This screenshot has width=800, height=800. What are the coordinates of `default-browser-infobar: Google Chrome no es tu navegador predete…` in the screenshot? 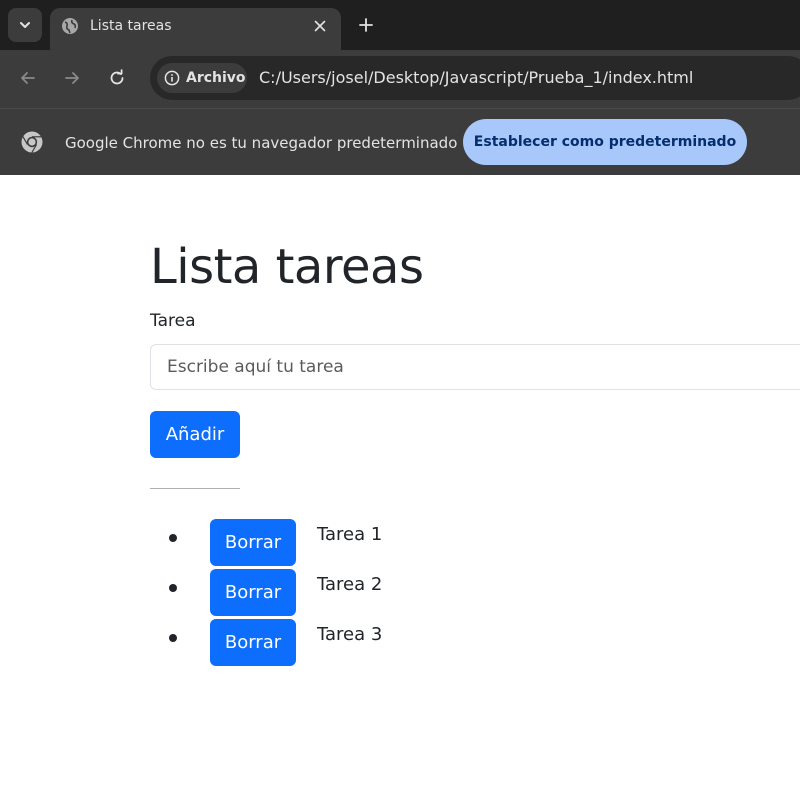 It's located at (400, 141).